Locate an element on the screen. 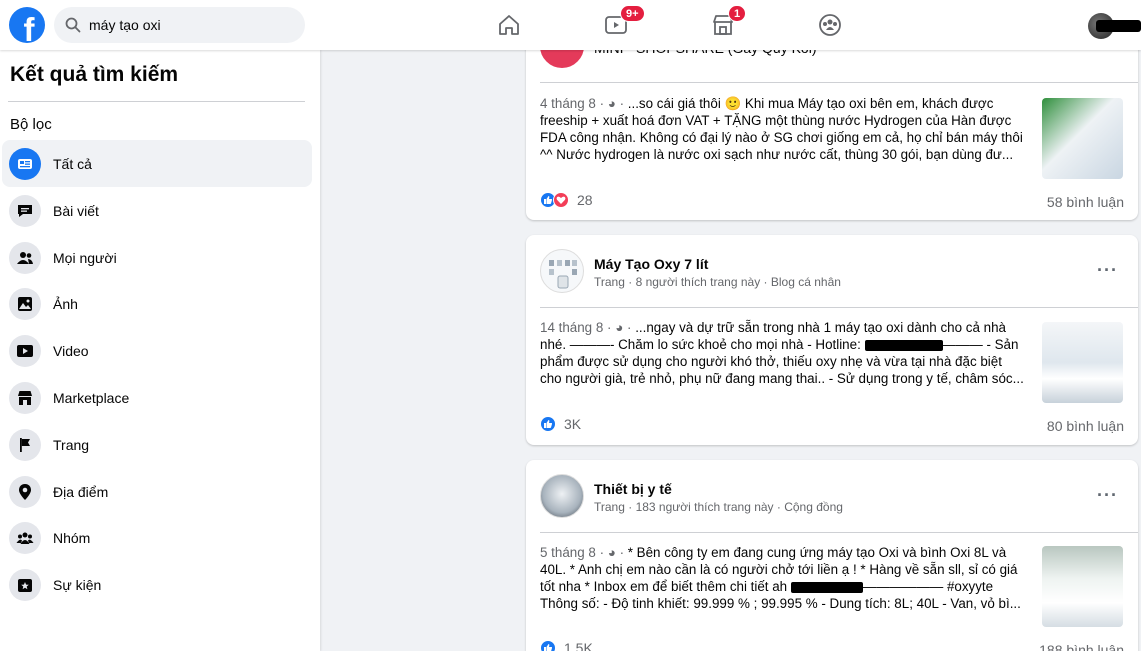  sidebar-item-label: Nhóm is located at coordinates (72, 537).